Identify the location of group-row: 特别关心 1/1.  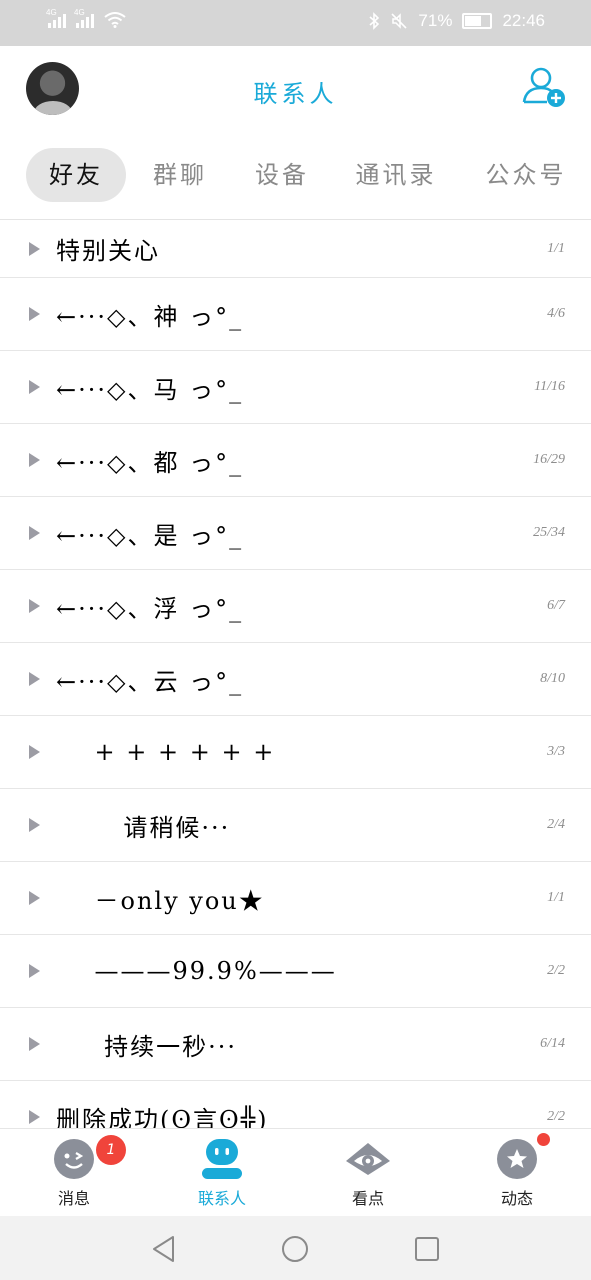
(295, 249).